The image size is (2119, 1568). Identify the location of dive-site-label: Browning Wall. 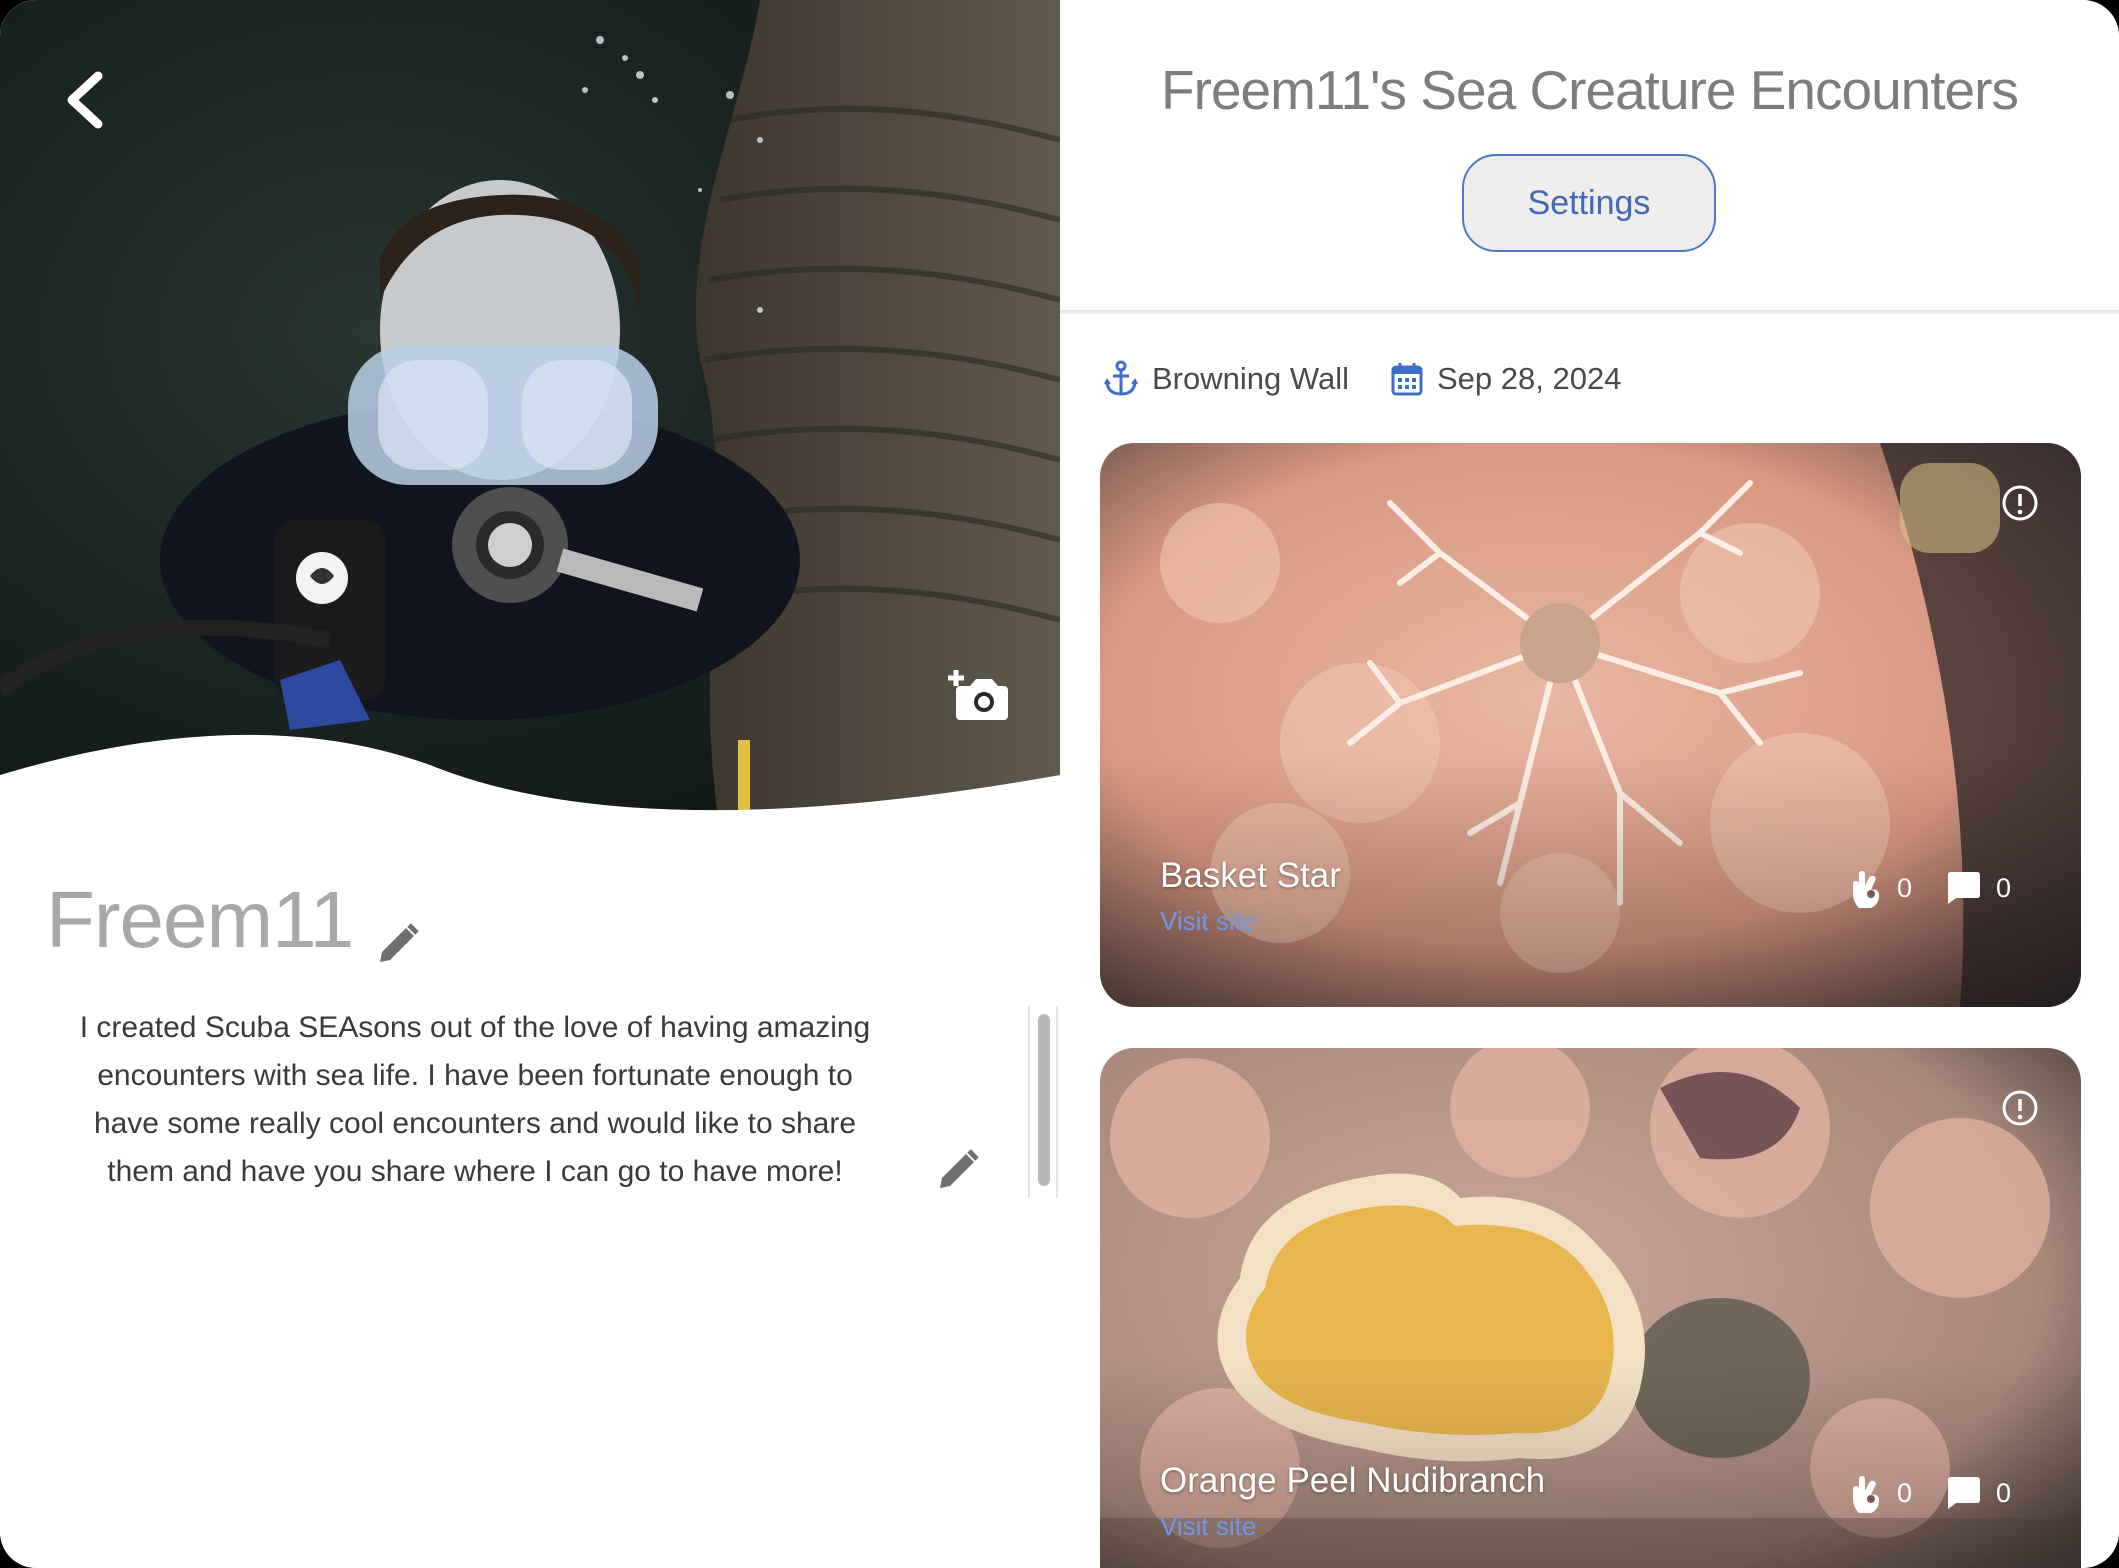
(1250, 378).